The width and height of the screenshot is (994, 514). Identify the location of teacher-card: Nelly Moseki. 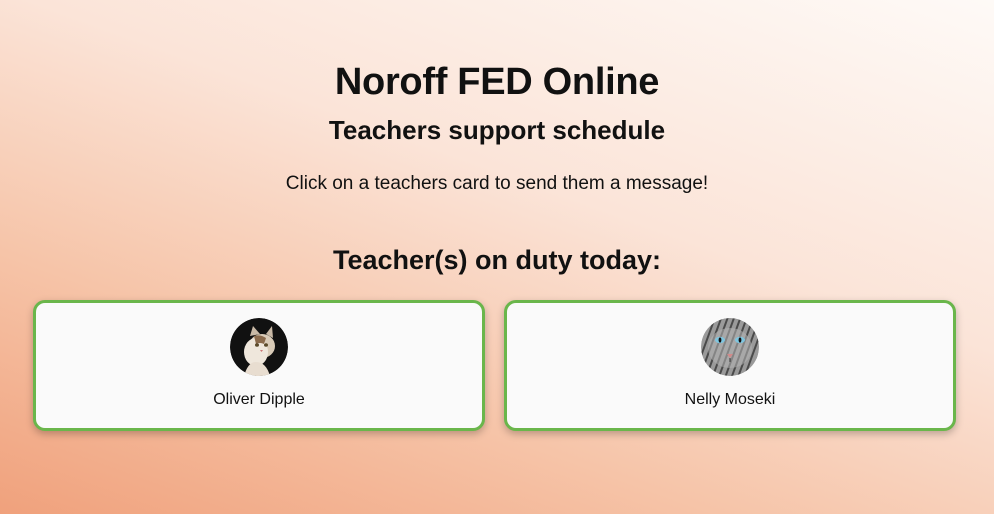
(730, 365).